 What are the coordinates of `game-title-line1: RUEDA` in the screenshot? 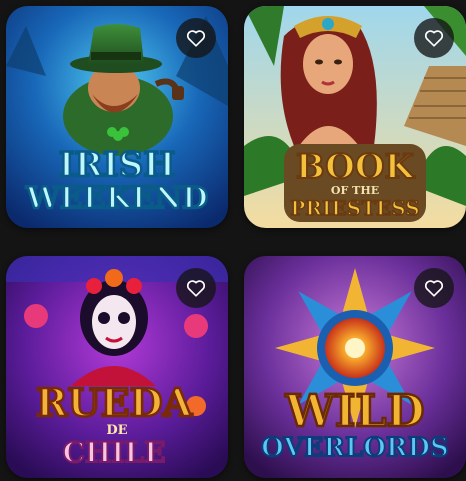 It's located at (114, 402).